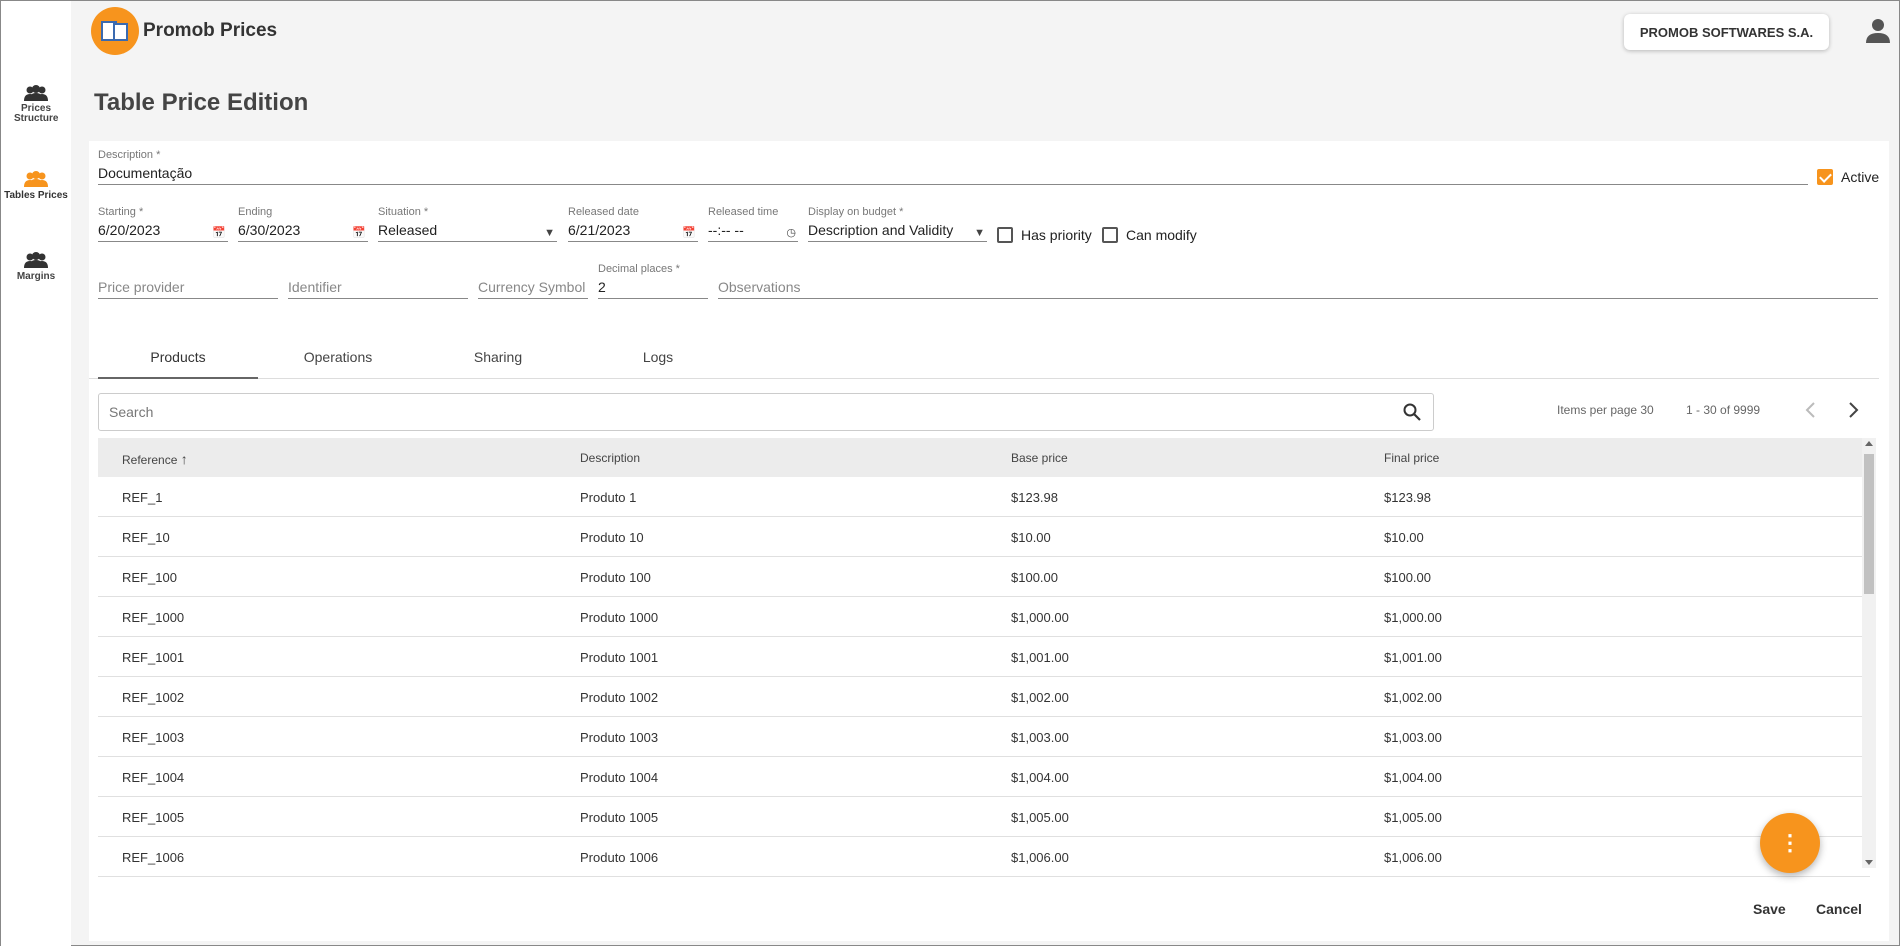  I want to click on sort-arrow-up-icon: ↑, so click(184, 459).